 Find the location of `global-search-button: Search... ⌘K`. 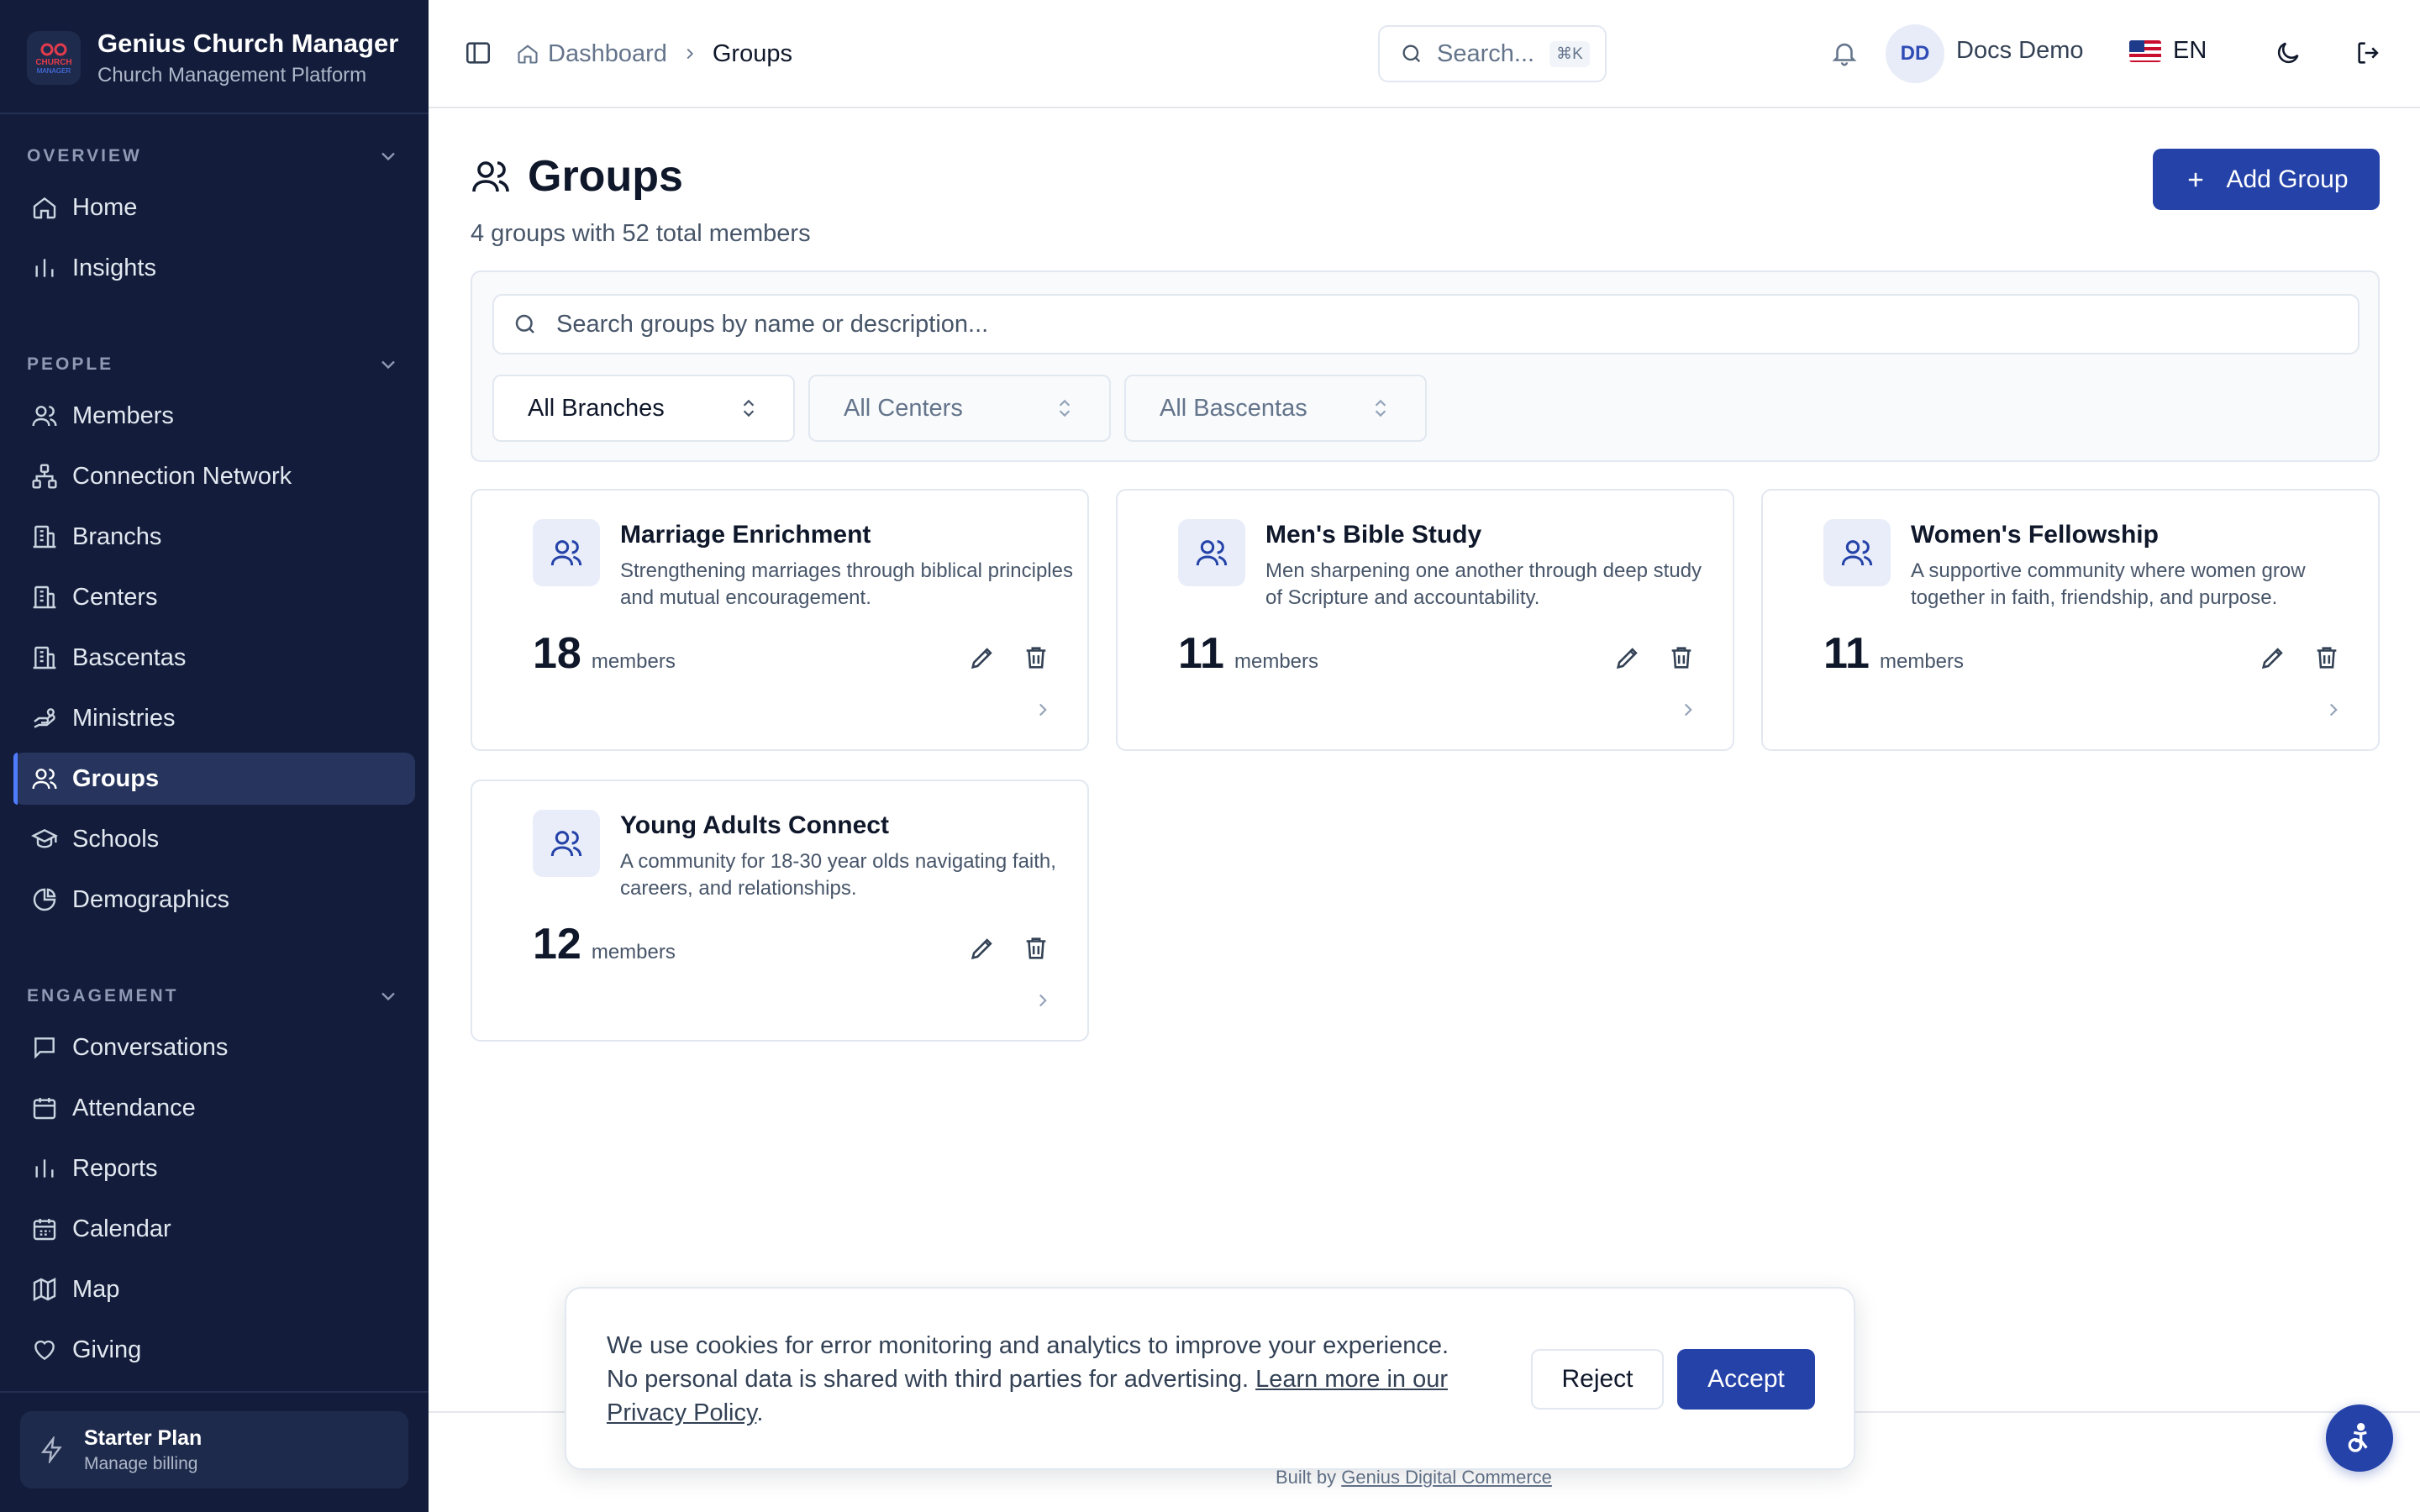

global-search-button: Search... ⌘K is located at coordinates (1493, 53).